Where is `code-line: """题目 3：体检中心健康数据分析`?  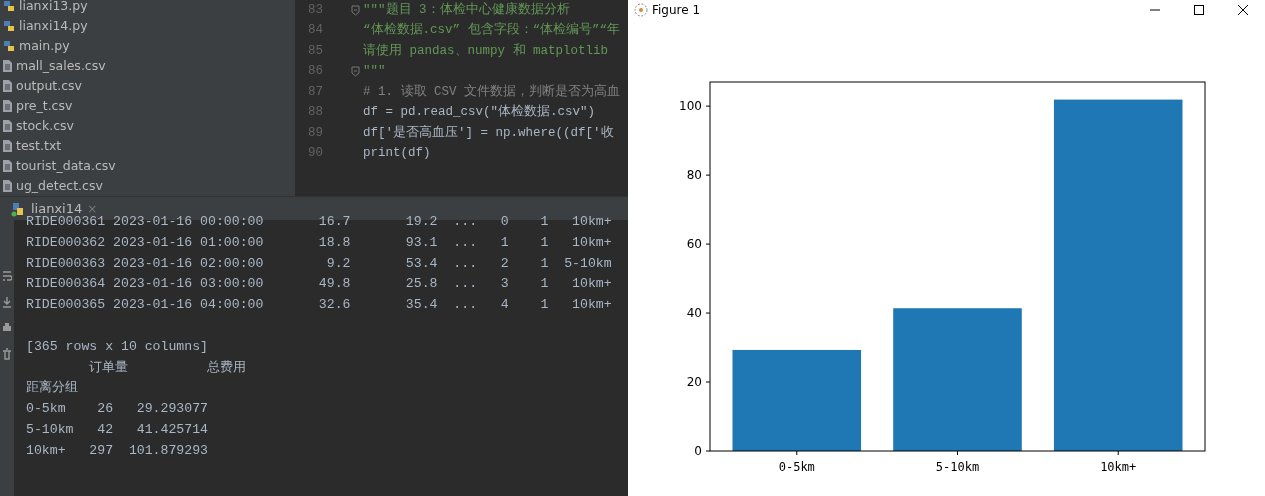 code-line: """题目 3：体检中心健康数据分析 is located at coordinates (466, 10).